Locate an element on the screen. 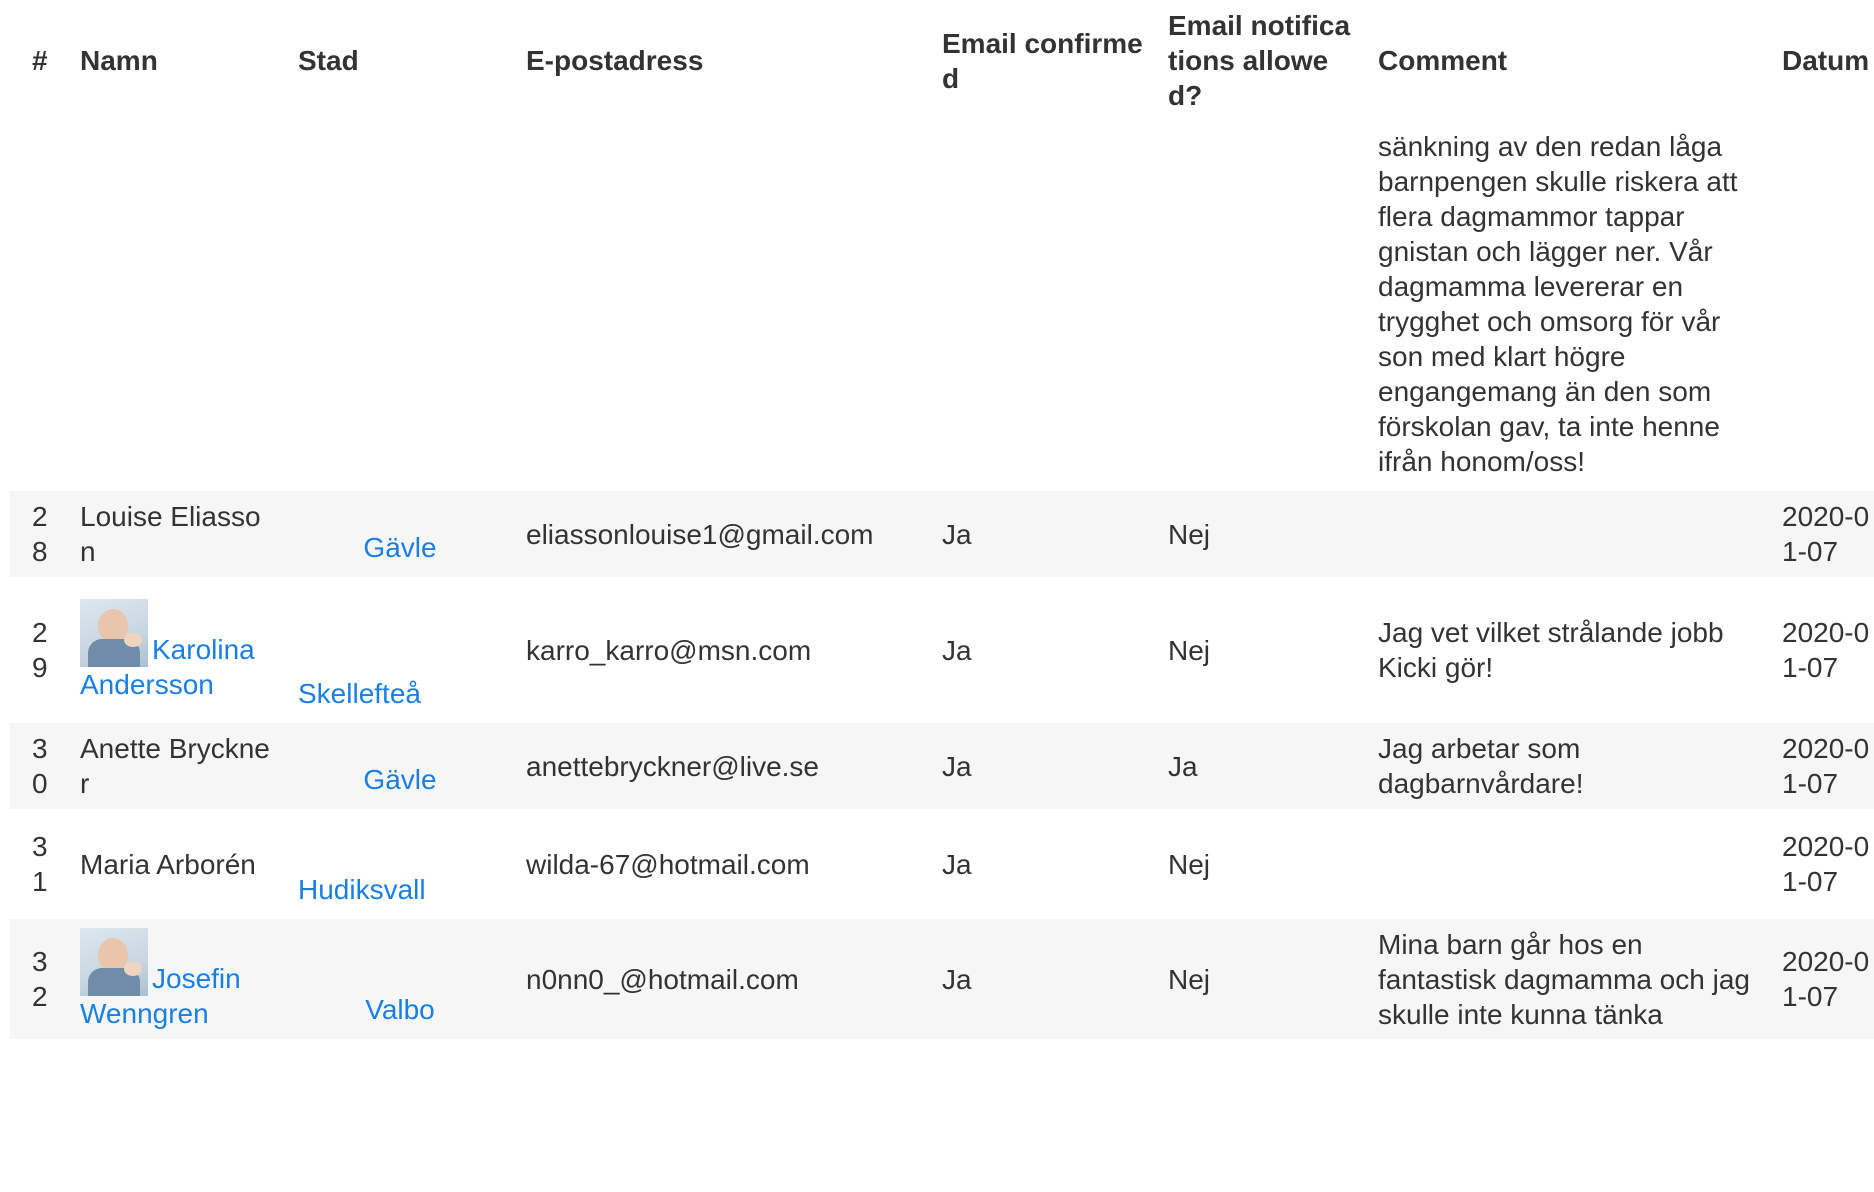 The image size is (1874, 1192). header-comment: Comment is located at coordinates (1443, 60).